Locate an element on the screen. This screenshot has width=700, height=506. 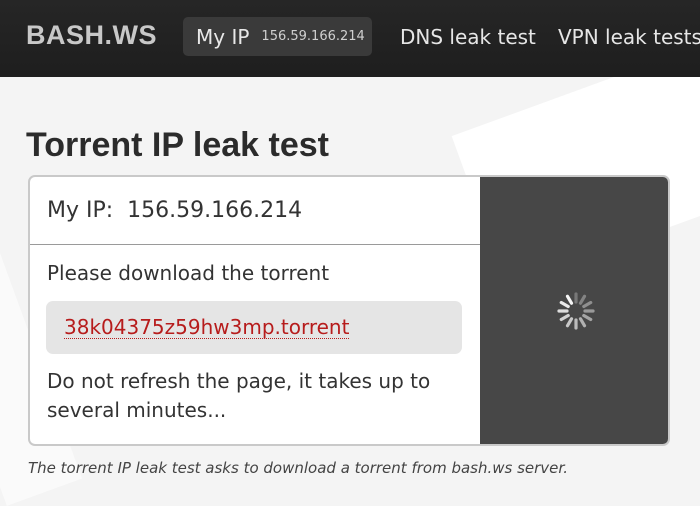
nav-my-ip-value: 156.59.166.214 is located at coordinates (313, 36).